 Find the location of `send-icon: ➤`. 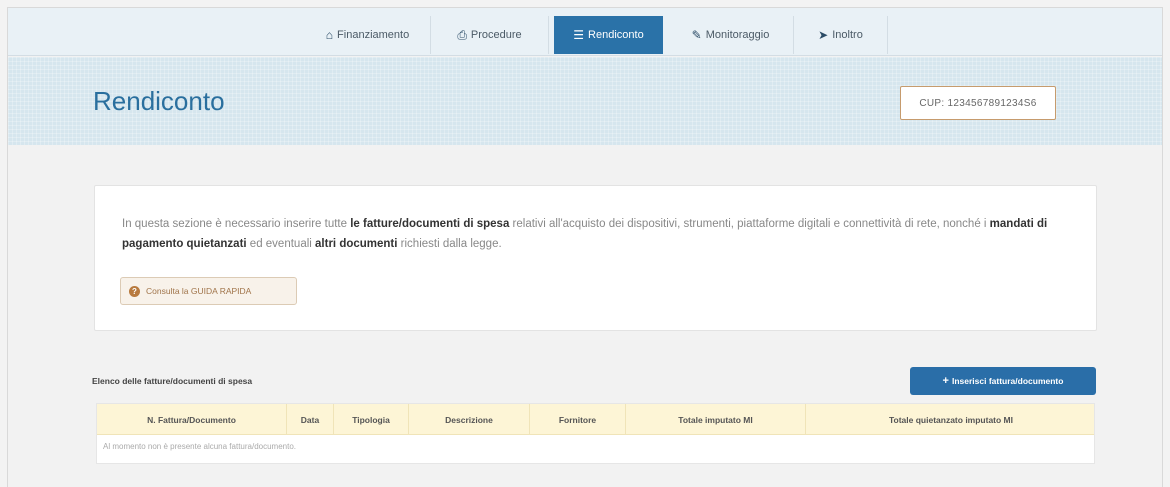

send-icon: ➤ is located at coordinates (823, 35).